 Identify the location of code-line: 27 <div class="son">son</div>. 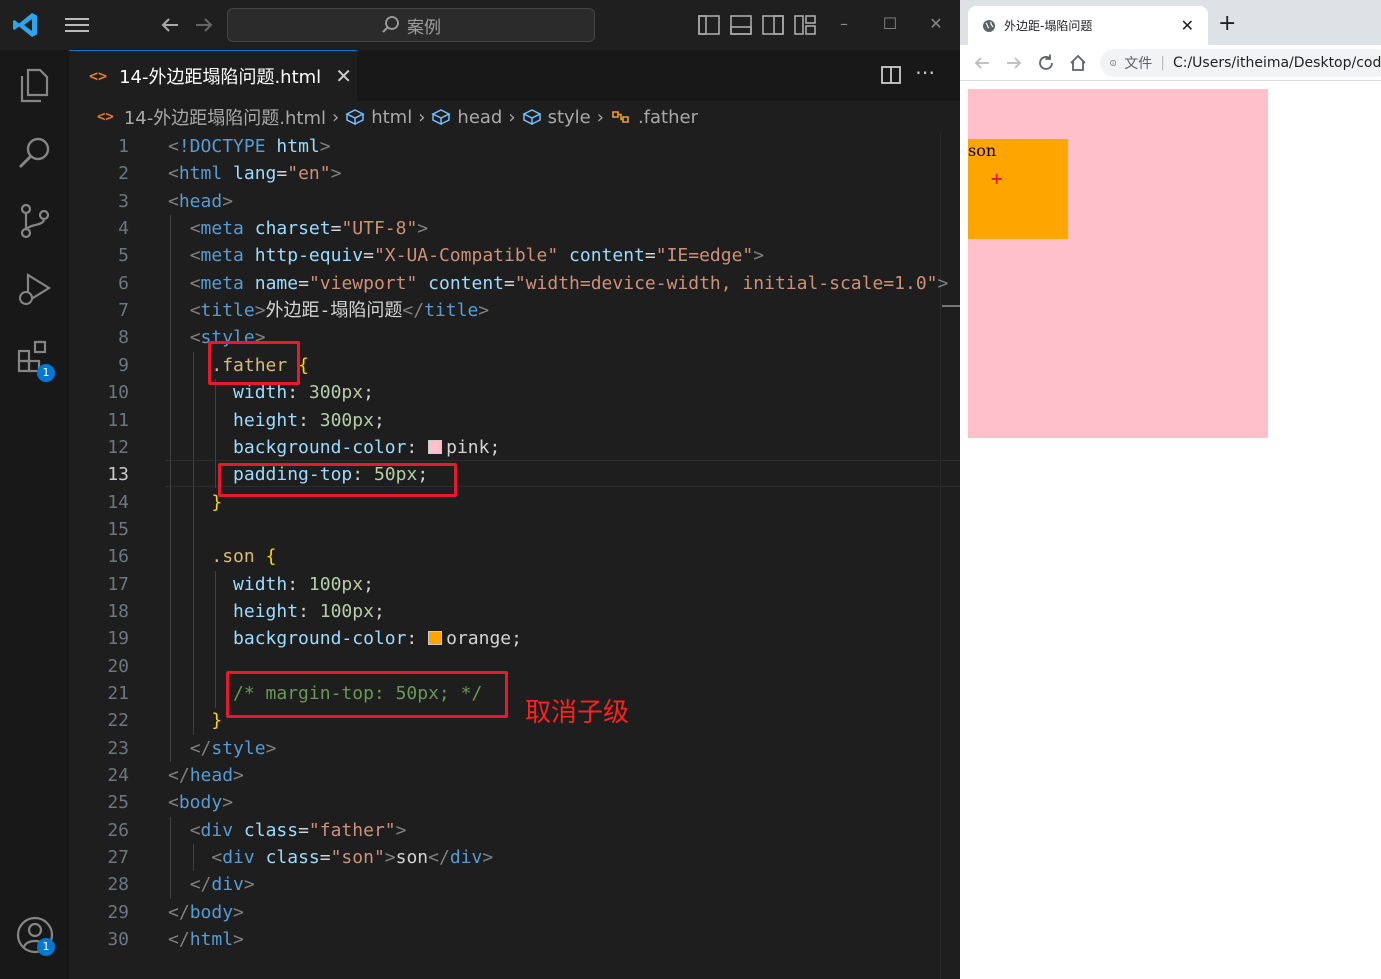
(300, 858).